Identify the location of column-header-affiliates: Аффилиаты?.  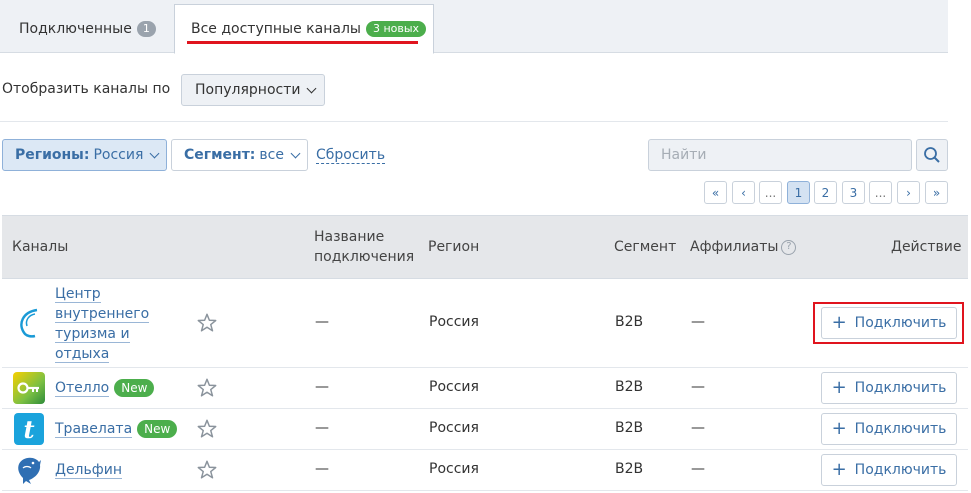
(743, 247).